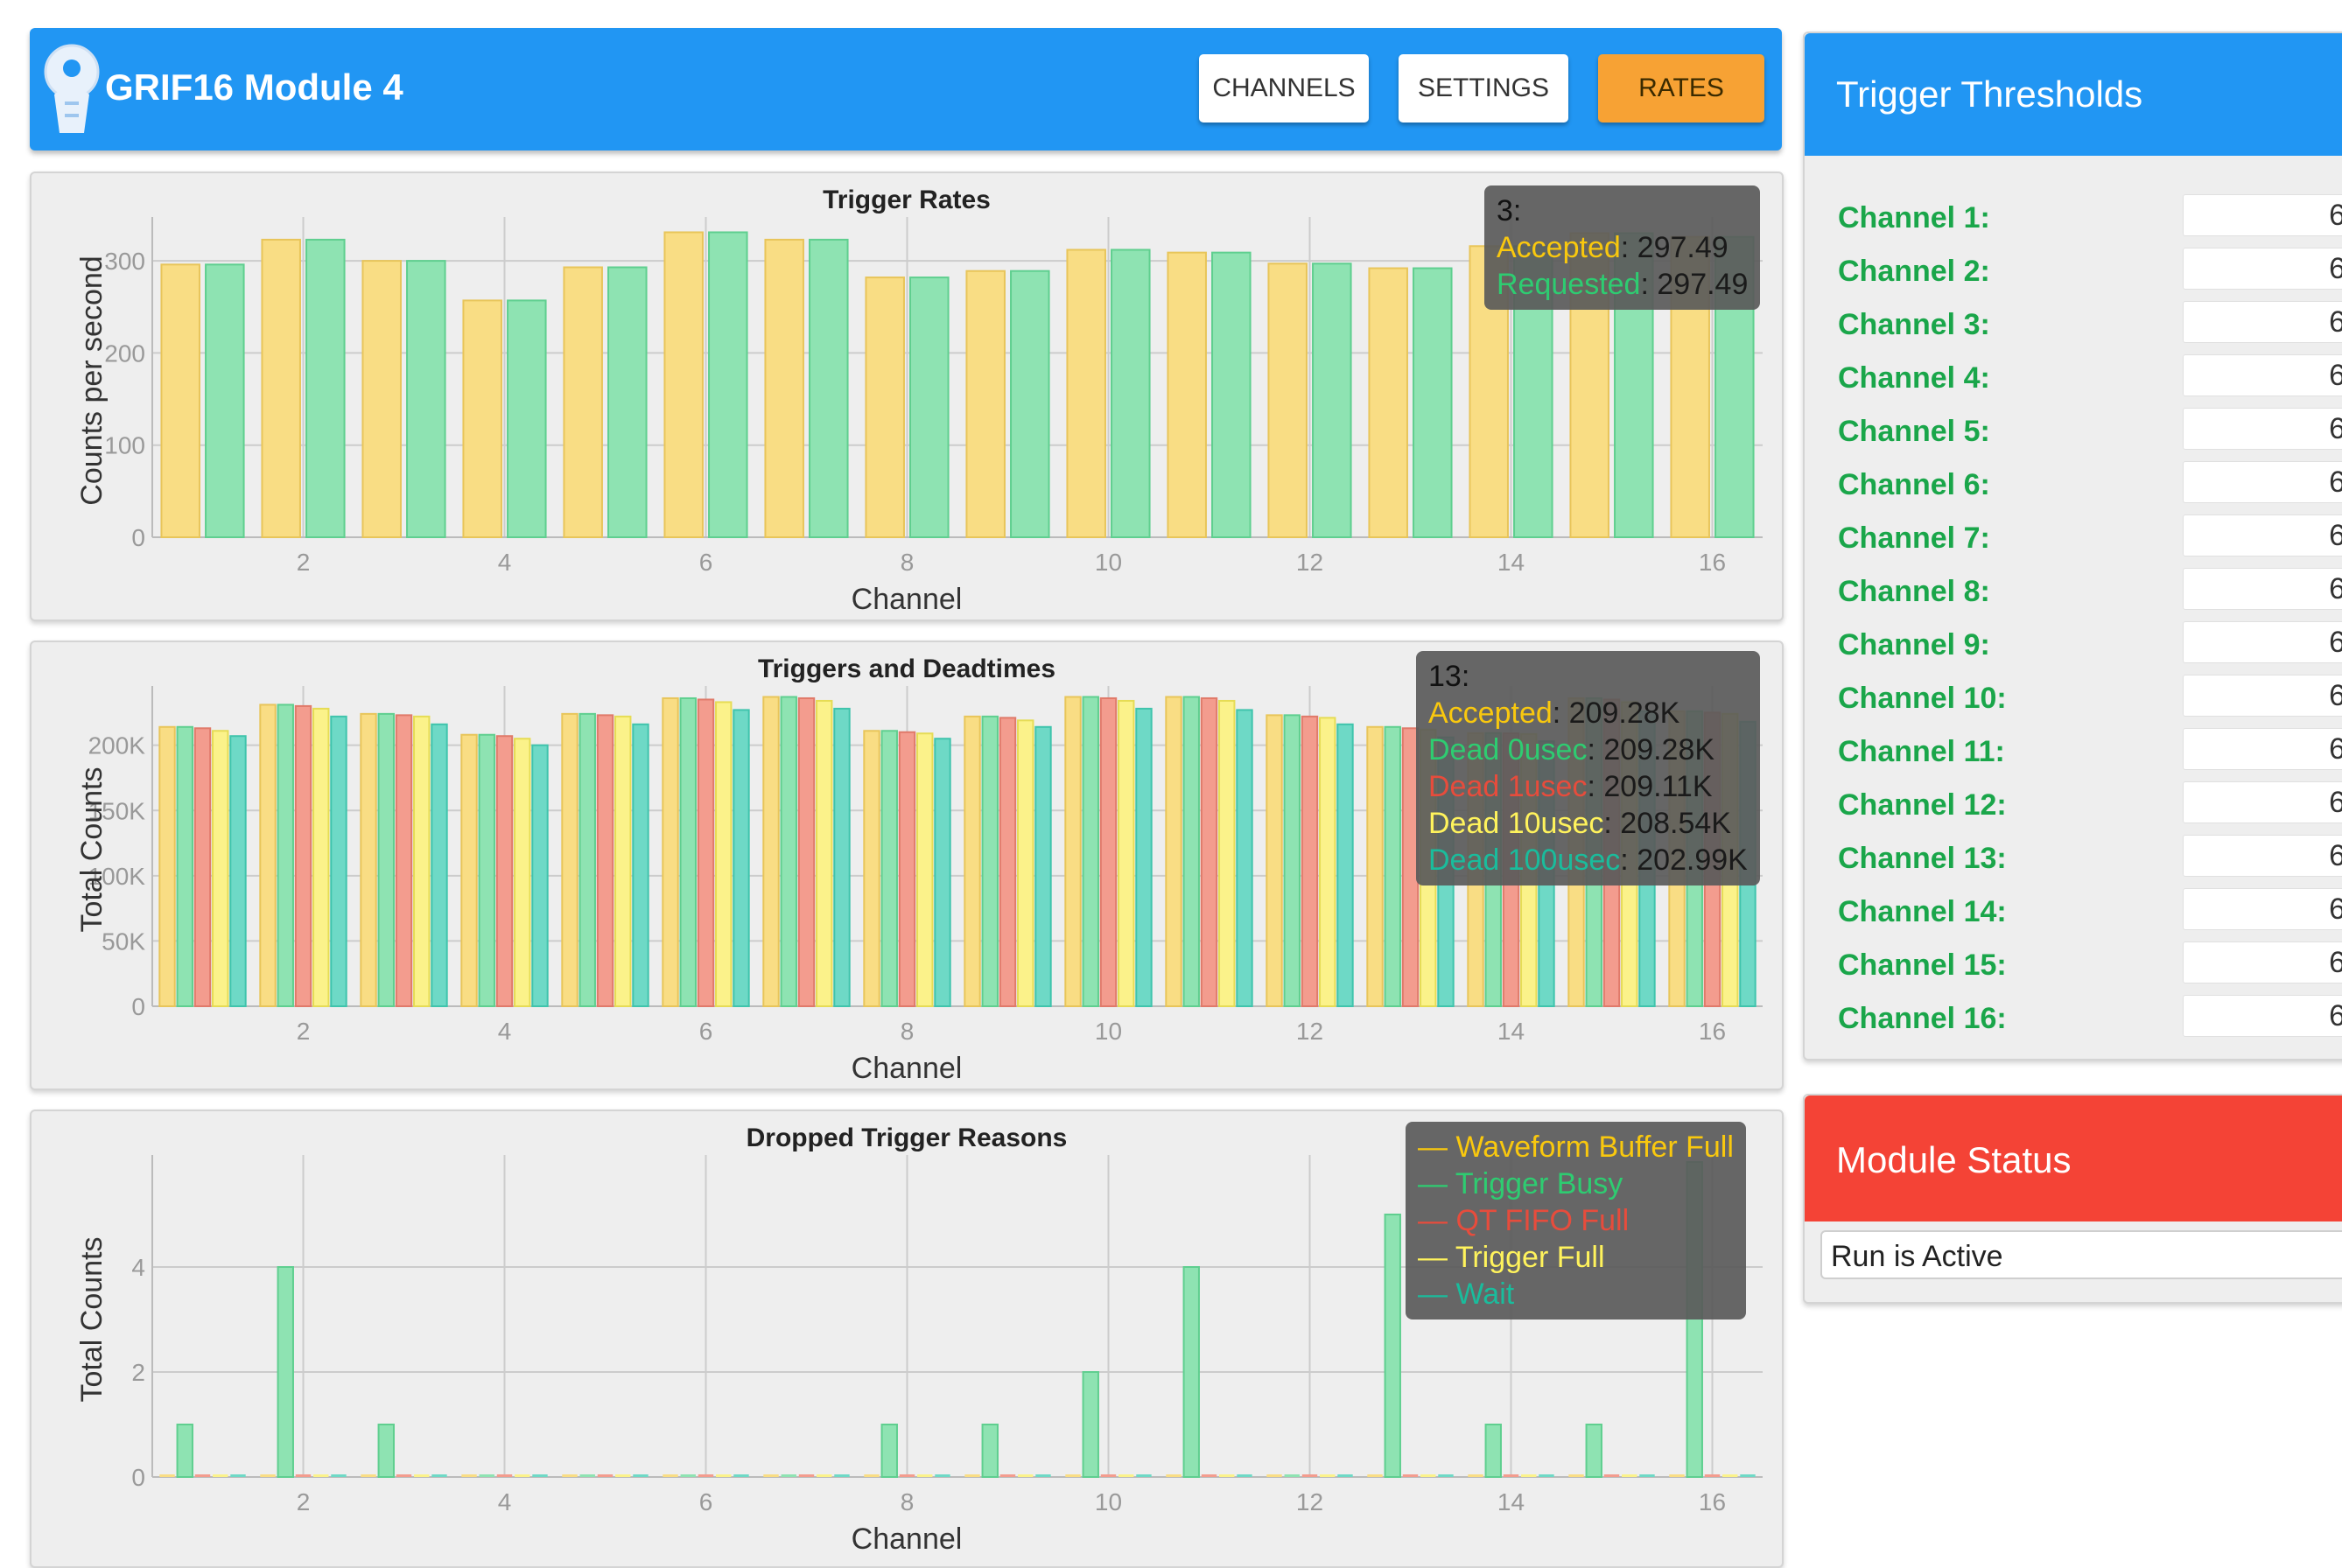 The image size is (2342, 1568). I want to click on x-tick-label: 10, so click(1108, 1031).